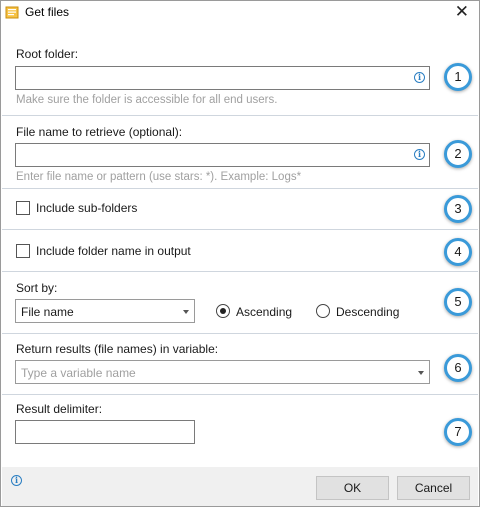 The image size is (480, 507). What do you see at coordinates (59, 409) in the screenshot?
I see `delimiter-label: Result delimiter:` at bounding box center [59, 409].